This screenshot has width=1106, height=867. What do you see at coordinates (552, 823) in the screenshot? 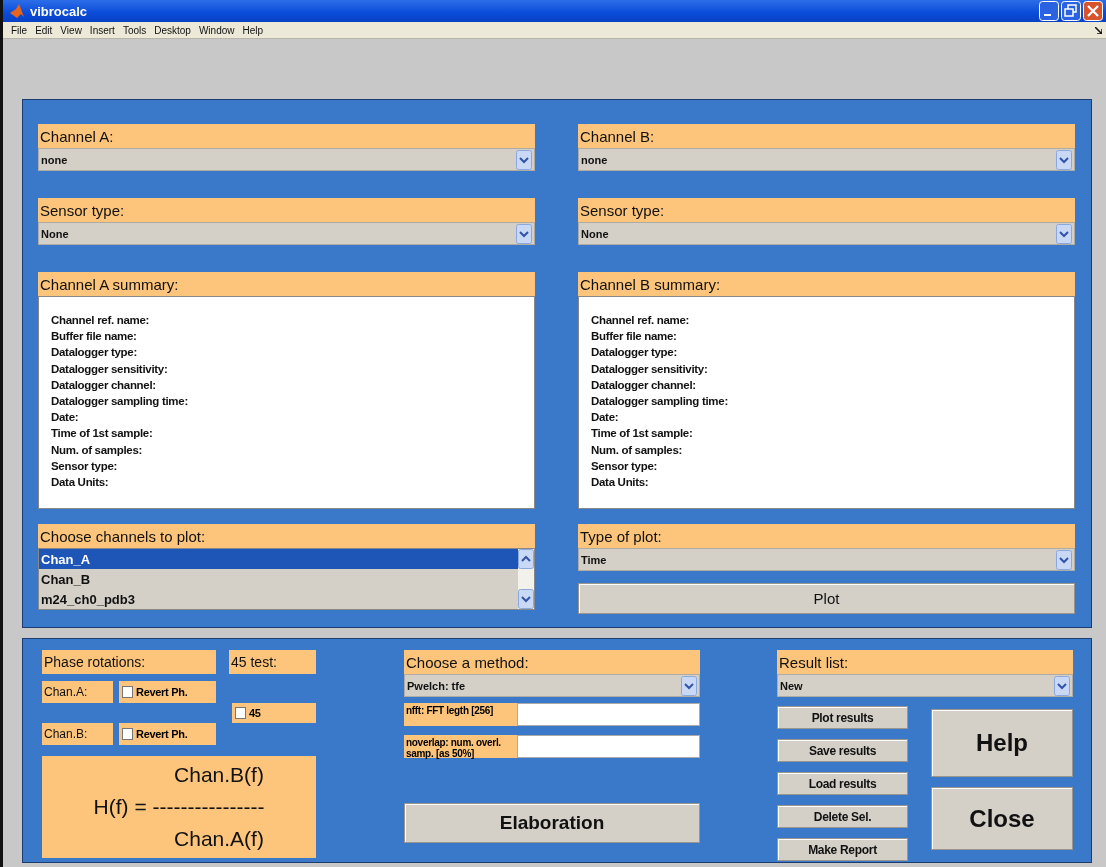
I see `elaboration-button: Elaboration` at bounding box center [552, 823].